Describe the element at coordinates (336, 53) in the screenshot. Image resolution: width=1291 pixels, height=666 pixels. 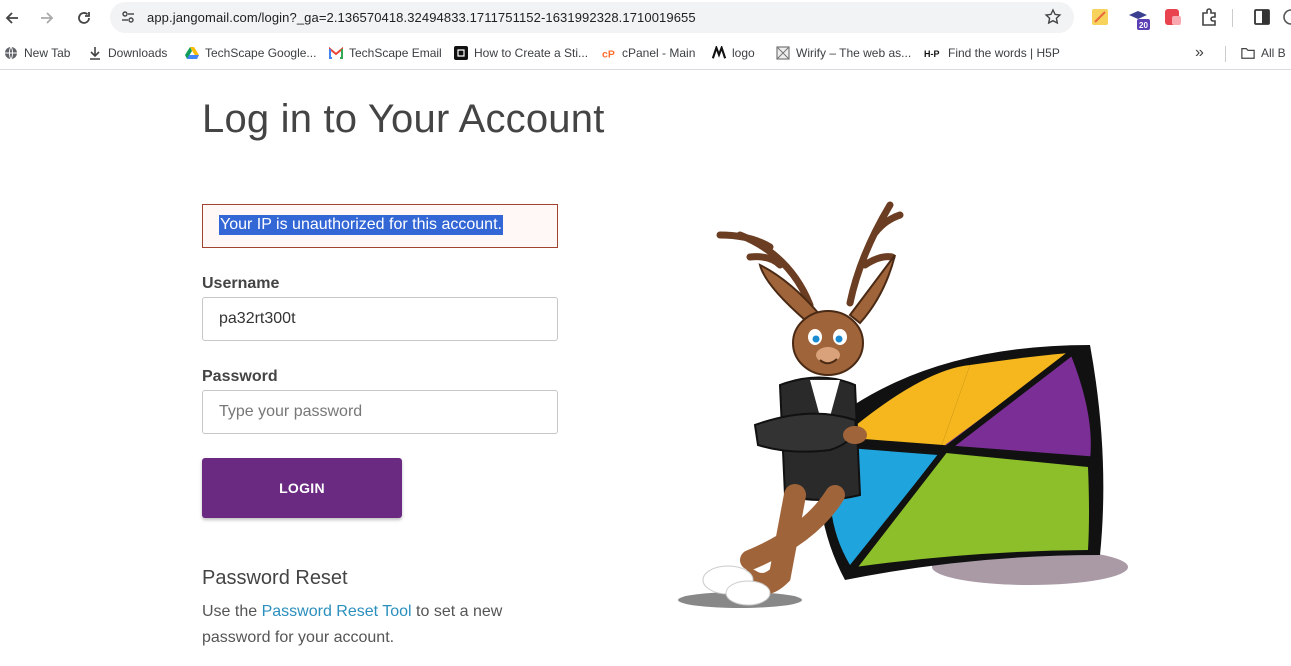
I see `gmail-icon` at that location.